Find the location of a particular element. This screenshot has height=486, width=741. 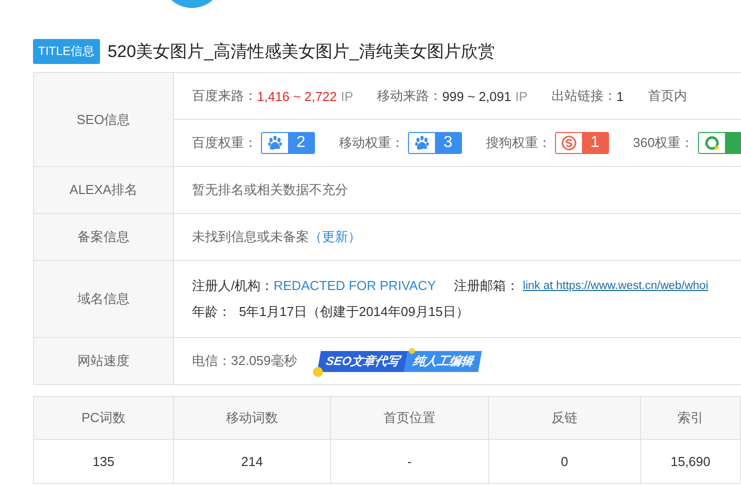

email-link: link at https://www.west.cn/web/whoi is located at coordinates (615, 286).